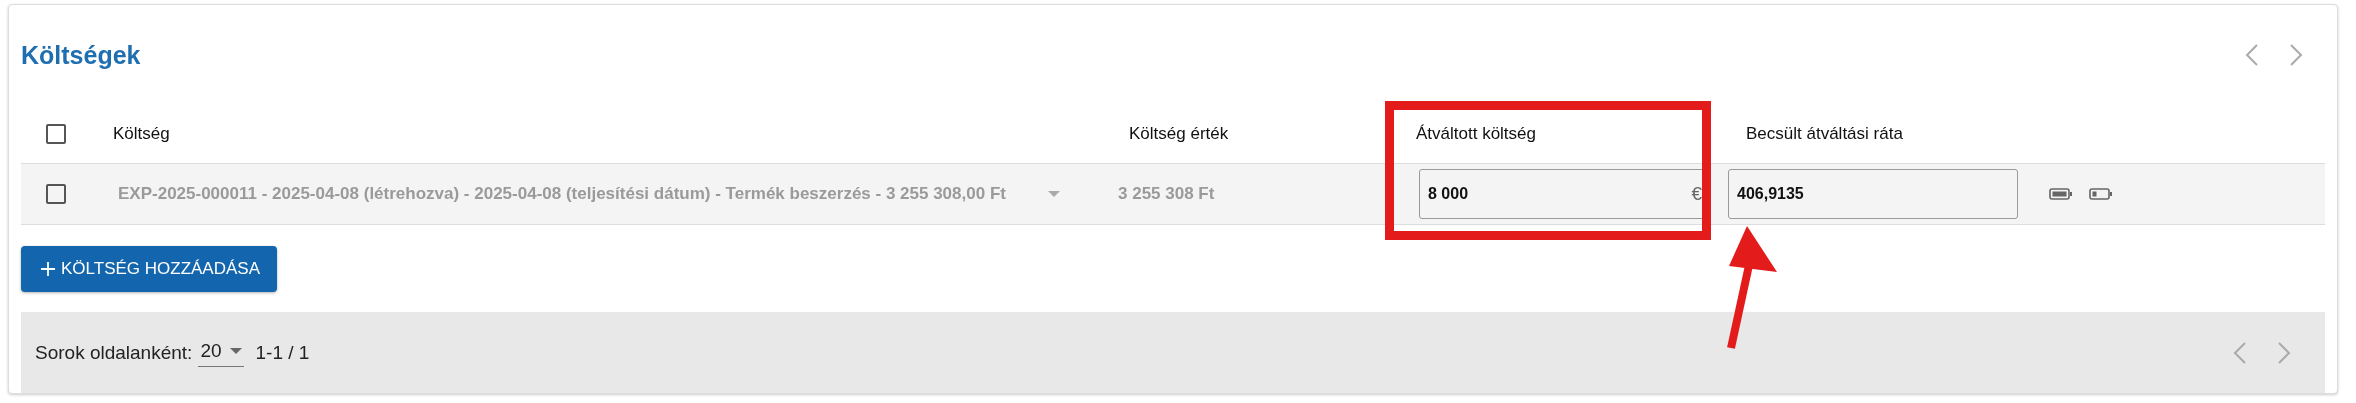  Describe the element at coordinates (282, 352) in the screenshot. I see `page-range: 1-1 / 1` at that location.